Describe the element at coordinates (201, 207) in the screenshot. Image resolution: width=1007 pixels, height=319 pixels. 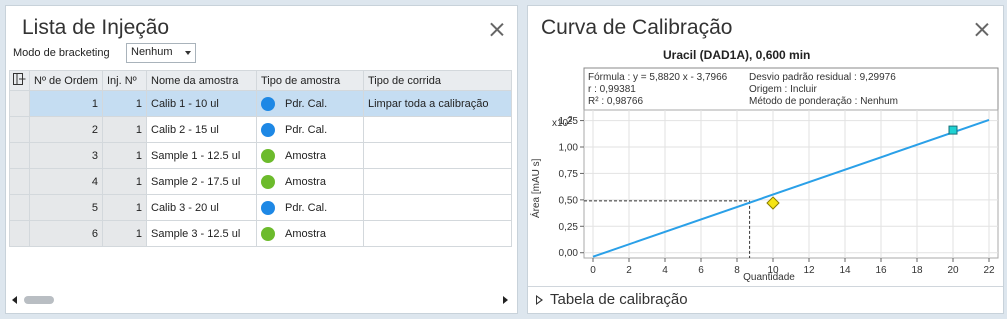
I see `cell-sample-name: Calib 3 - 20 ul` at that location.